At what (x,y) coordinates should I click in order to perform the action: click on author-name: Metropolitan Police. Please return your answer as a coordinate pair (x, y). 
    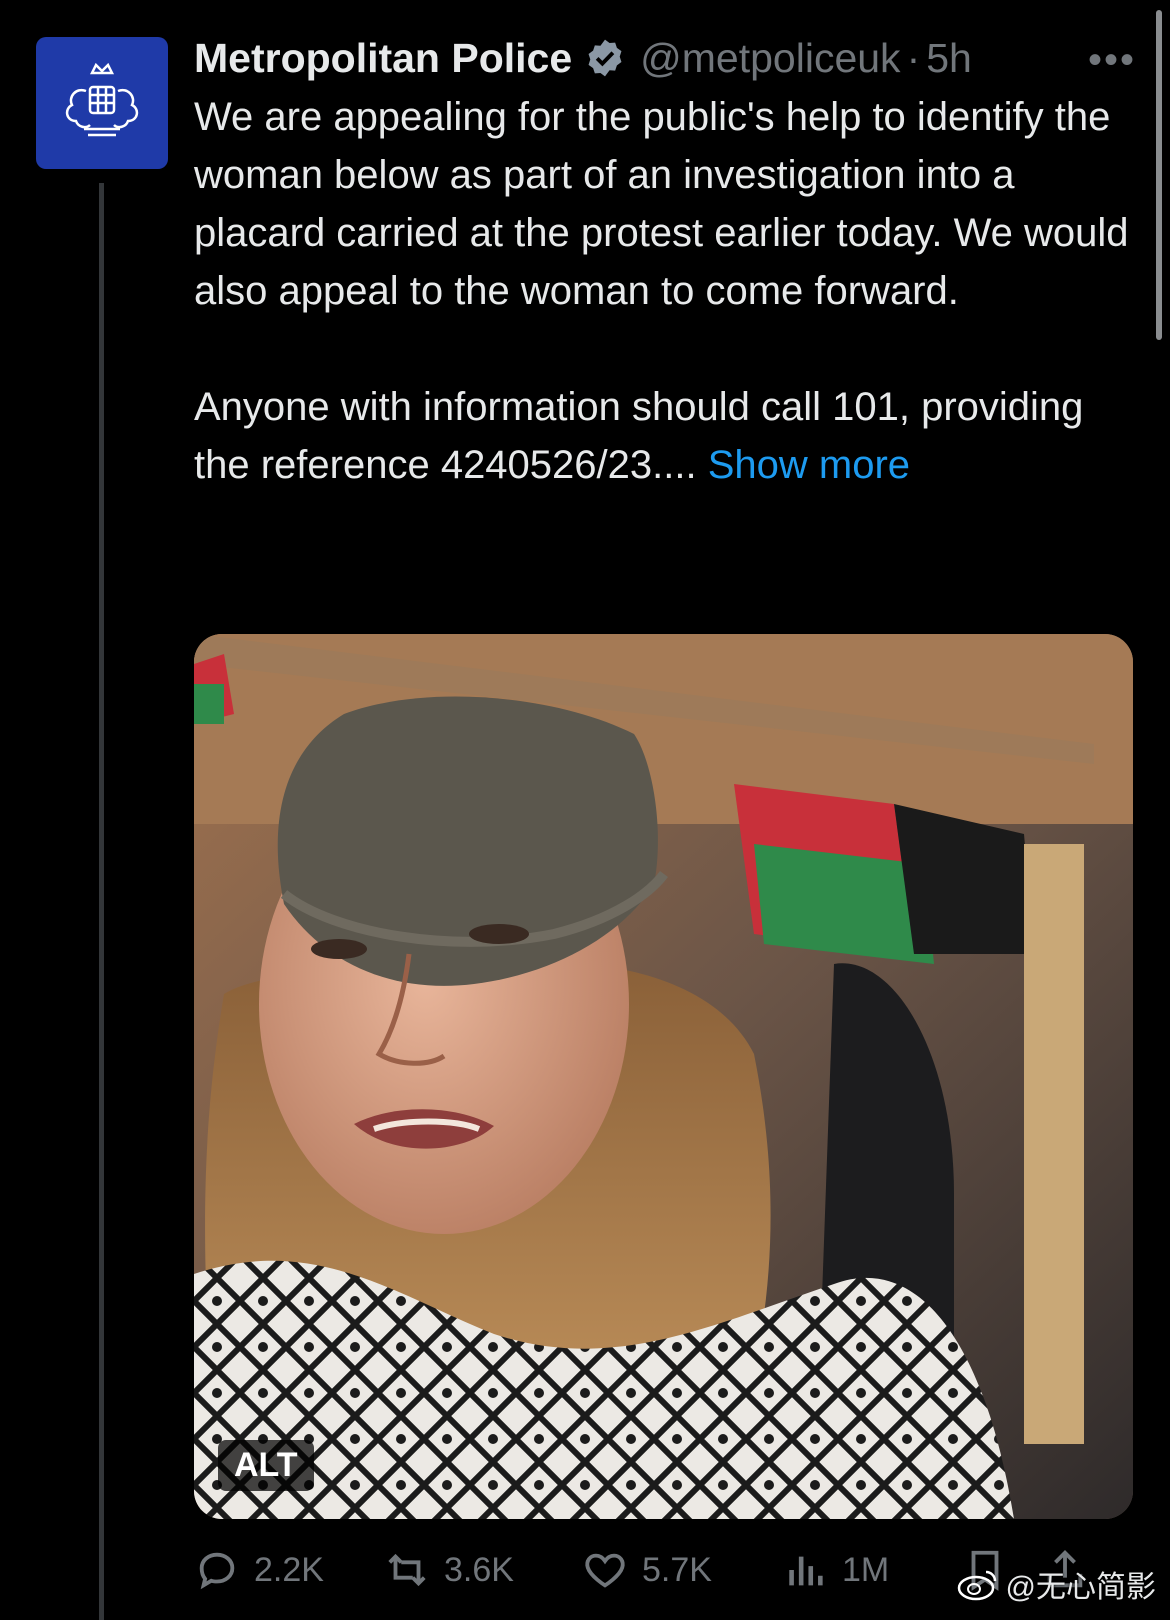
    Looking at the image, I should click on (383, 58).